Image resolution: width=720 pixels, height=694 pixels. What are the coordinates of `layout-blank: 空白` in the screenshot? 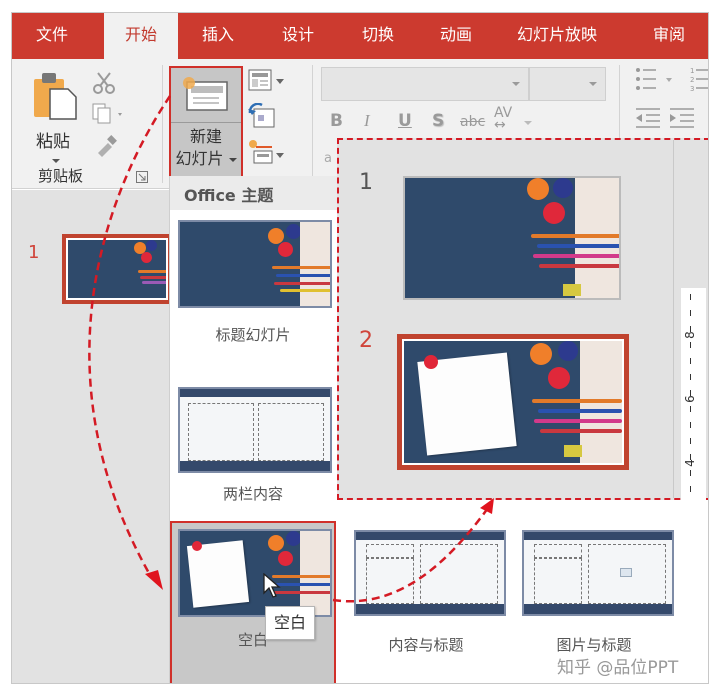 It's located at (253, 602).